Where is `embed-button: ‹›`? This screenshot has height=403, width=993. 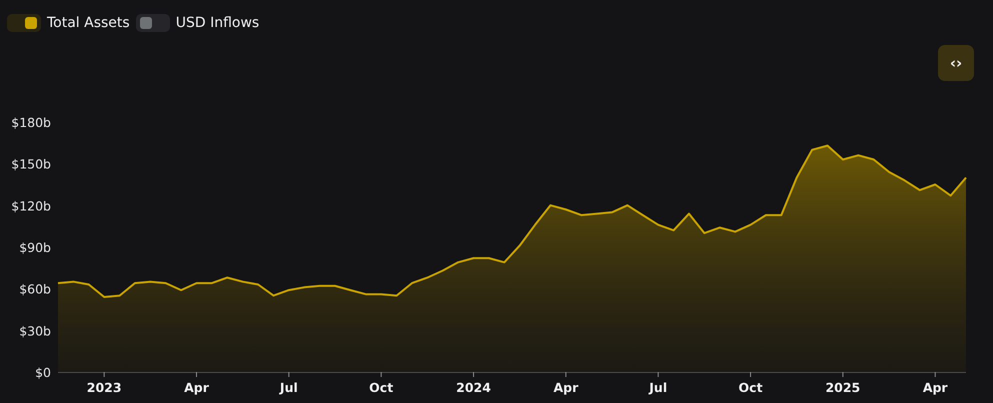
embed-button: ‹› is located at coordinates (956, 63).